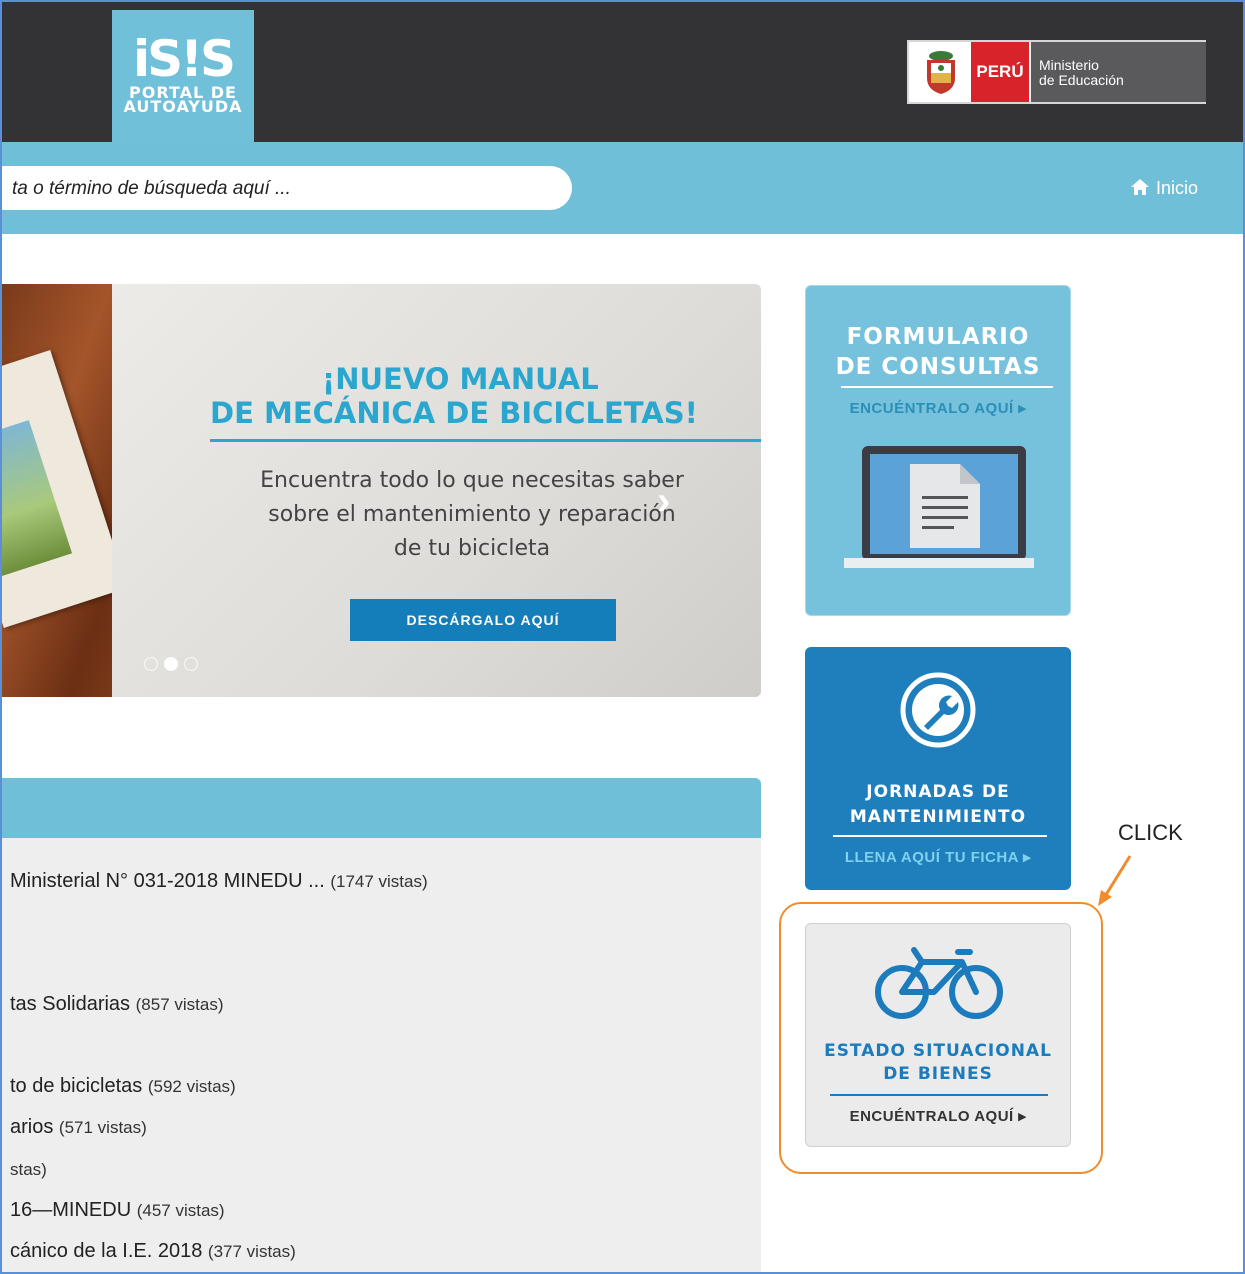  Describe the element at coordinates (106, 1251) in the screenshot. I see `list-item-title: cánico de la I.E. 2018` at that location.